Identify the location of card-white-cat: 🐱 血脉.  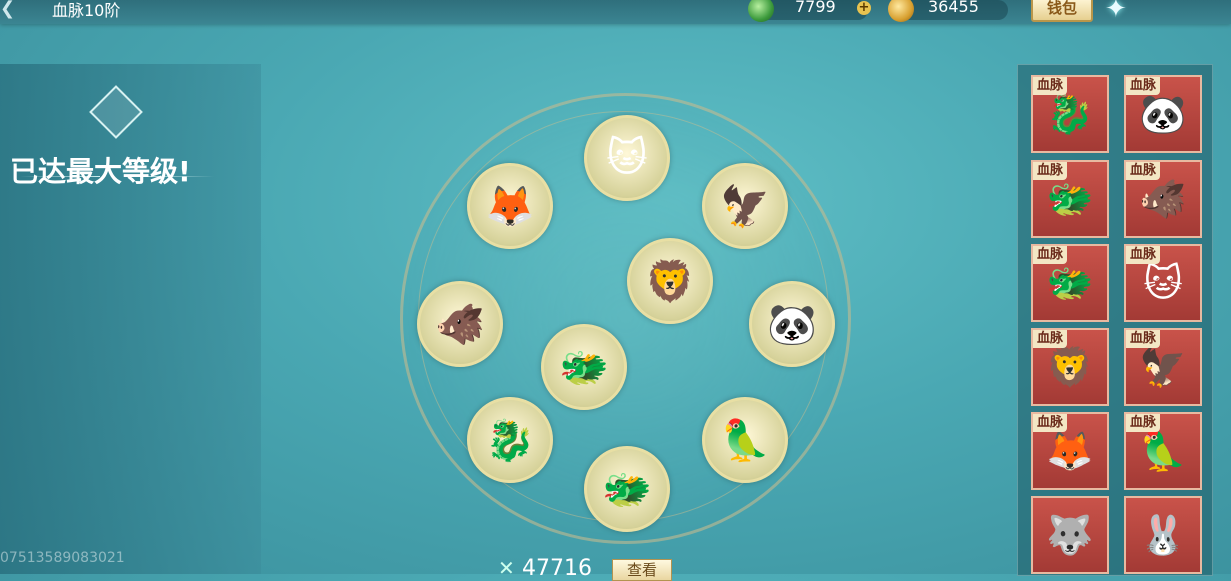
(1163, 283).